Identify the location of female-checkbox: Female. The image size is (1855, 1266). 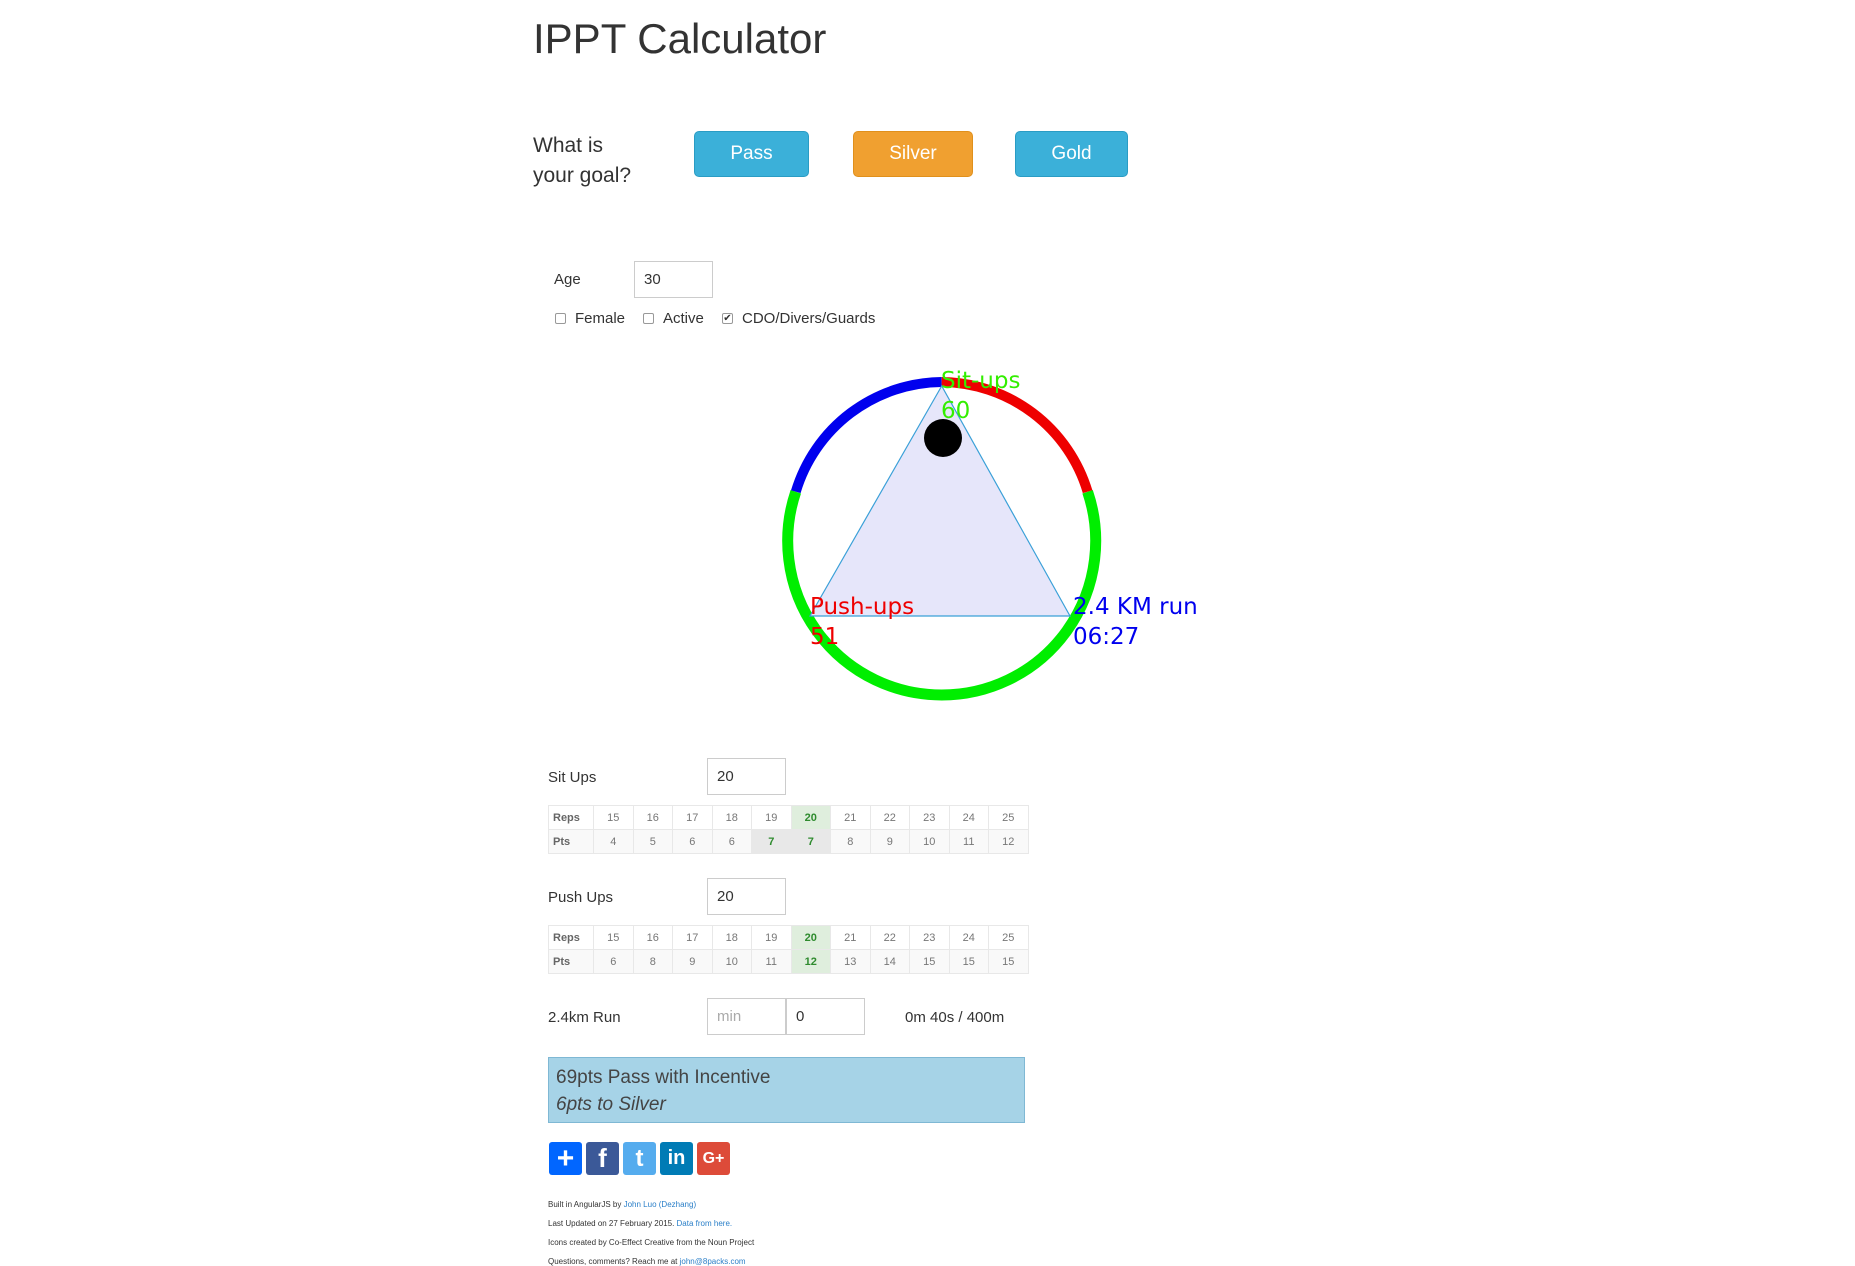
(590, 318).